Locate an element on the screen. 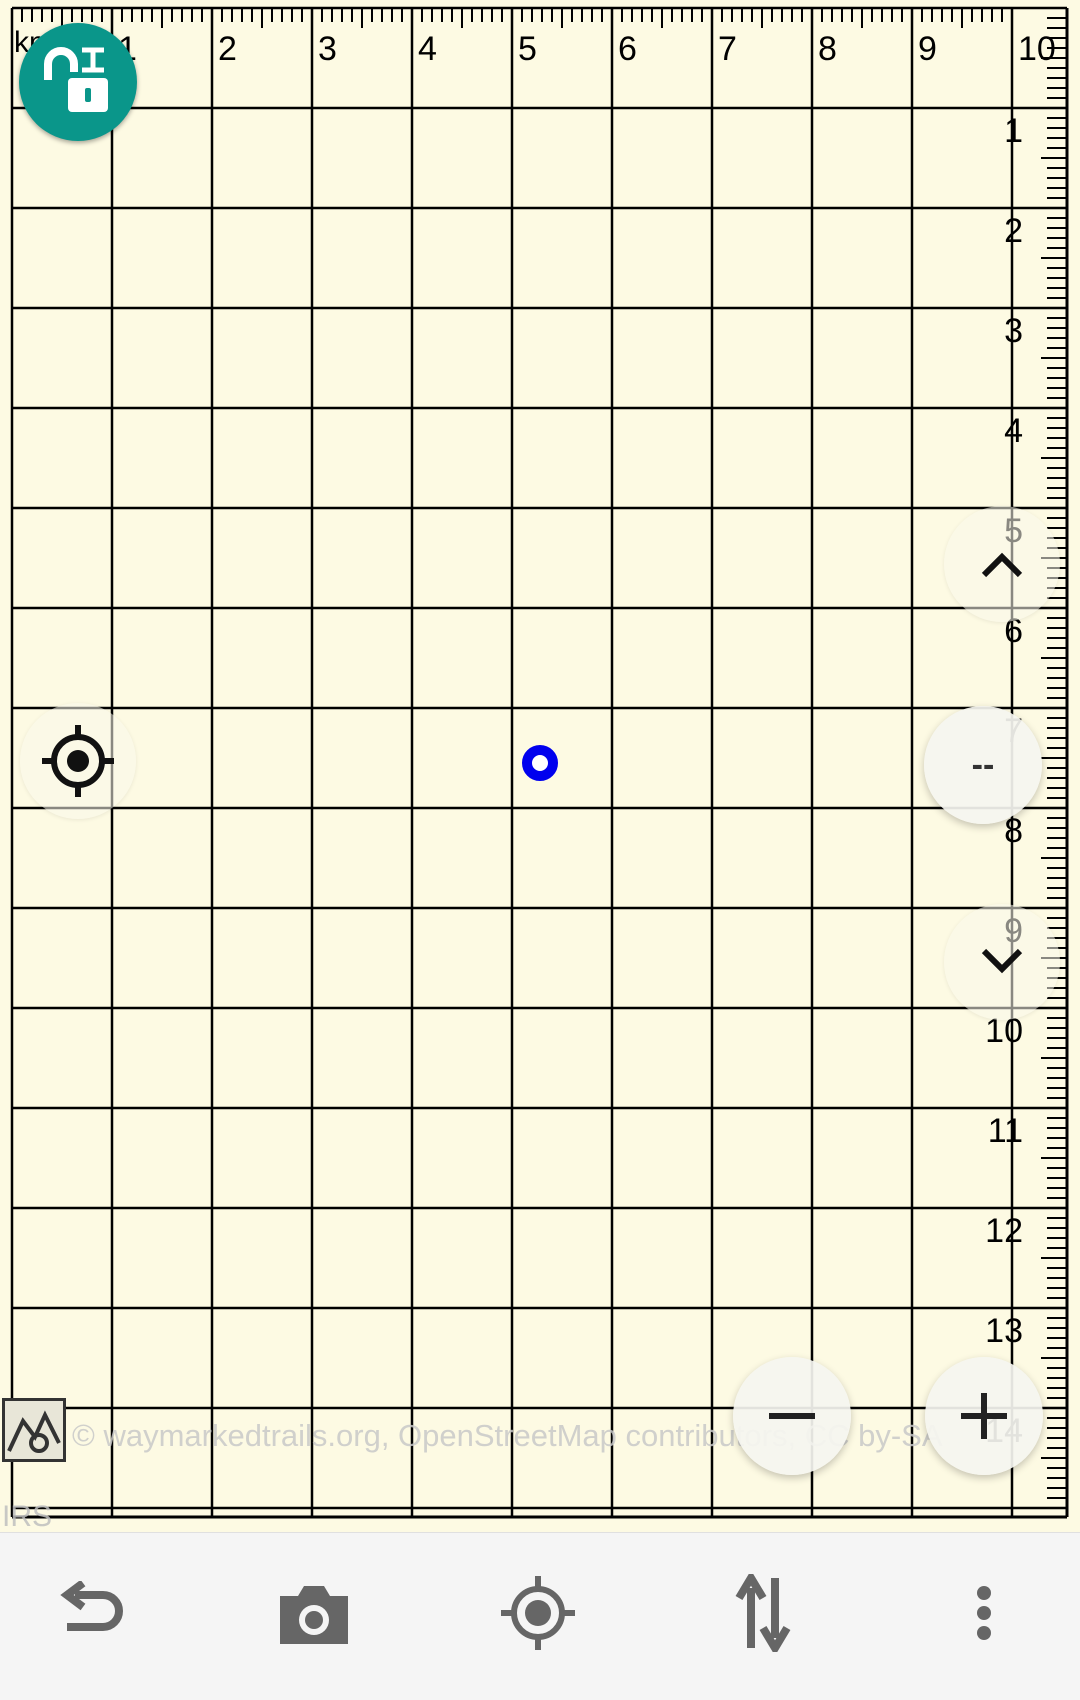 The width and height of the screenshot is (1080, 1700). gps-button is located at coordinates (538, 1613).